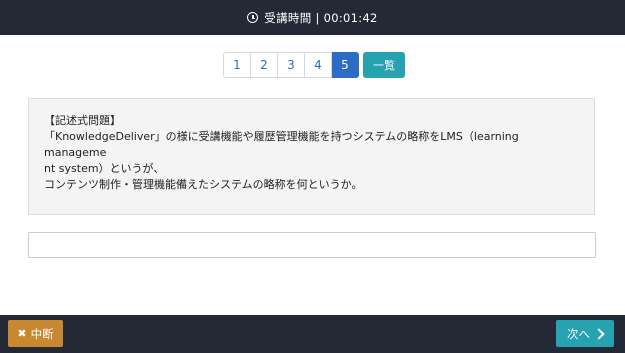 The height and width of the screenshot is (353, 625). What do you see at coordinates (384, 65) in the screenshot?
I see `list-button: 一覧` at bounding box center [384, 65].